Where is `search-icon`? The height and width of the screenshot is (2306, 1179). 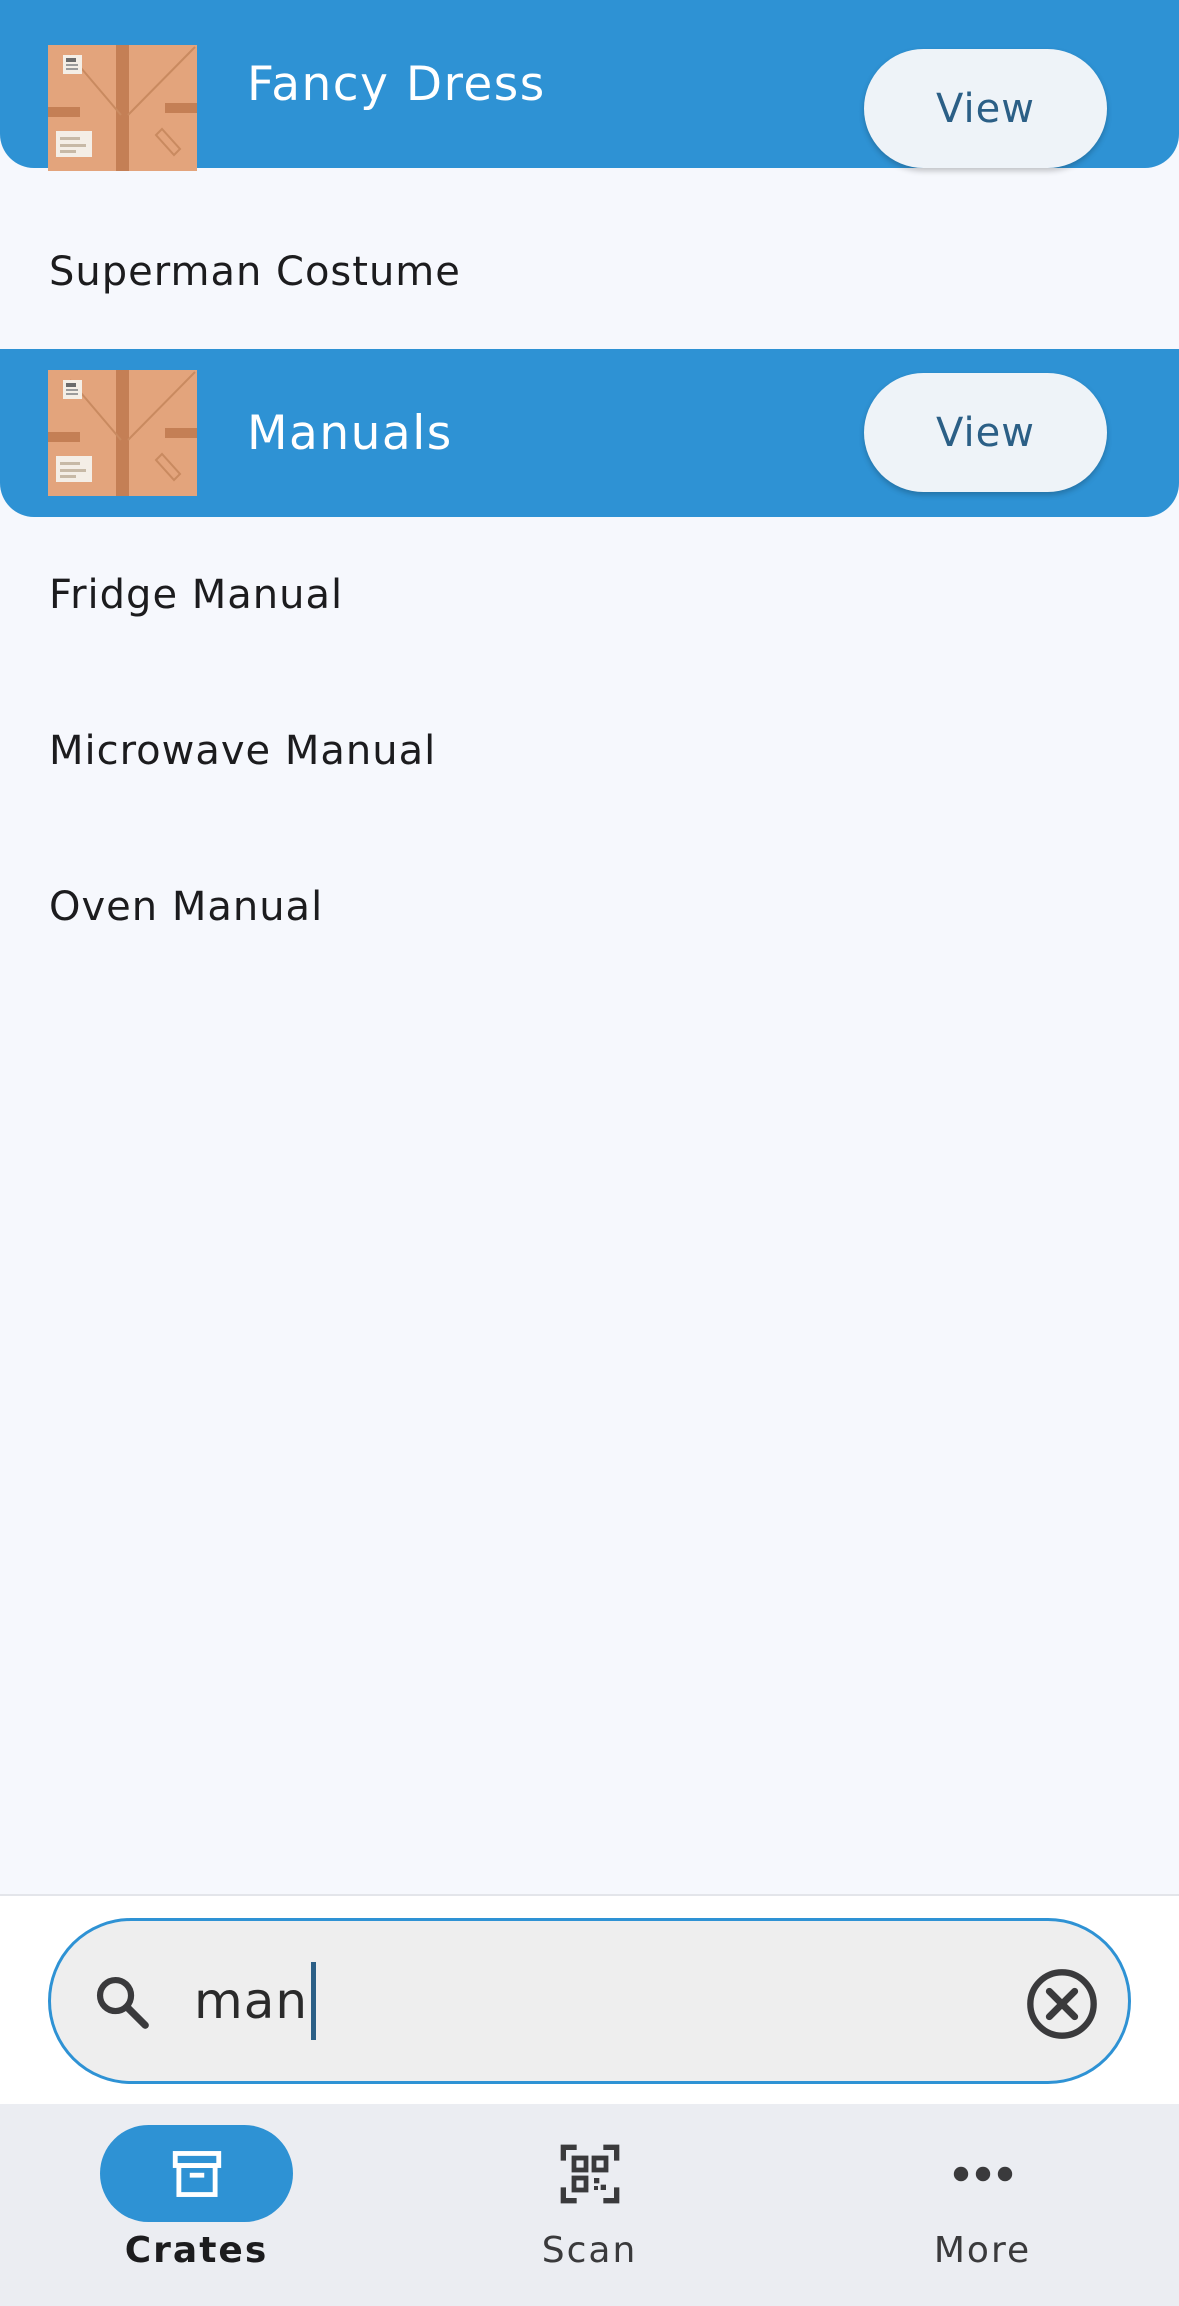 search-icon is located at coordinates (122, 2002).